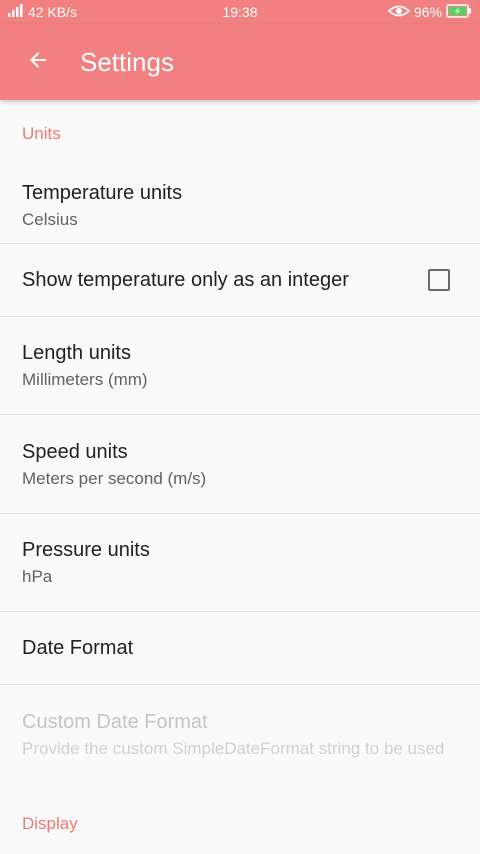  What do you see at coordinates (240, 62) in the screenshot?
I see `app-toolbar: Settings` at bounding box center [240, 62].